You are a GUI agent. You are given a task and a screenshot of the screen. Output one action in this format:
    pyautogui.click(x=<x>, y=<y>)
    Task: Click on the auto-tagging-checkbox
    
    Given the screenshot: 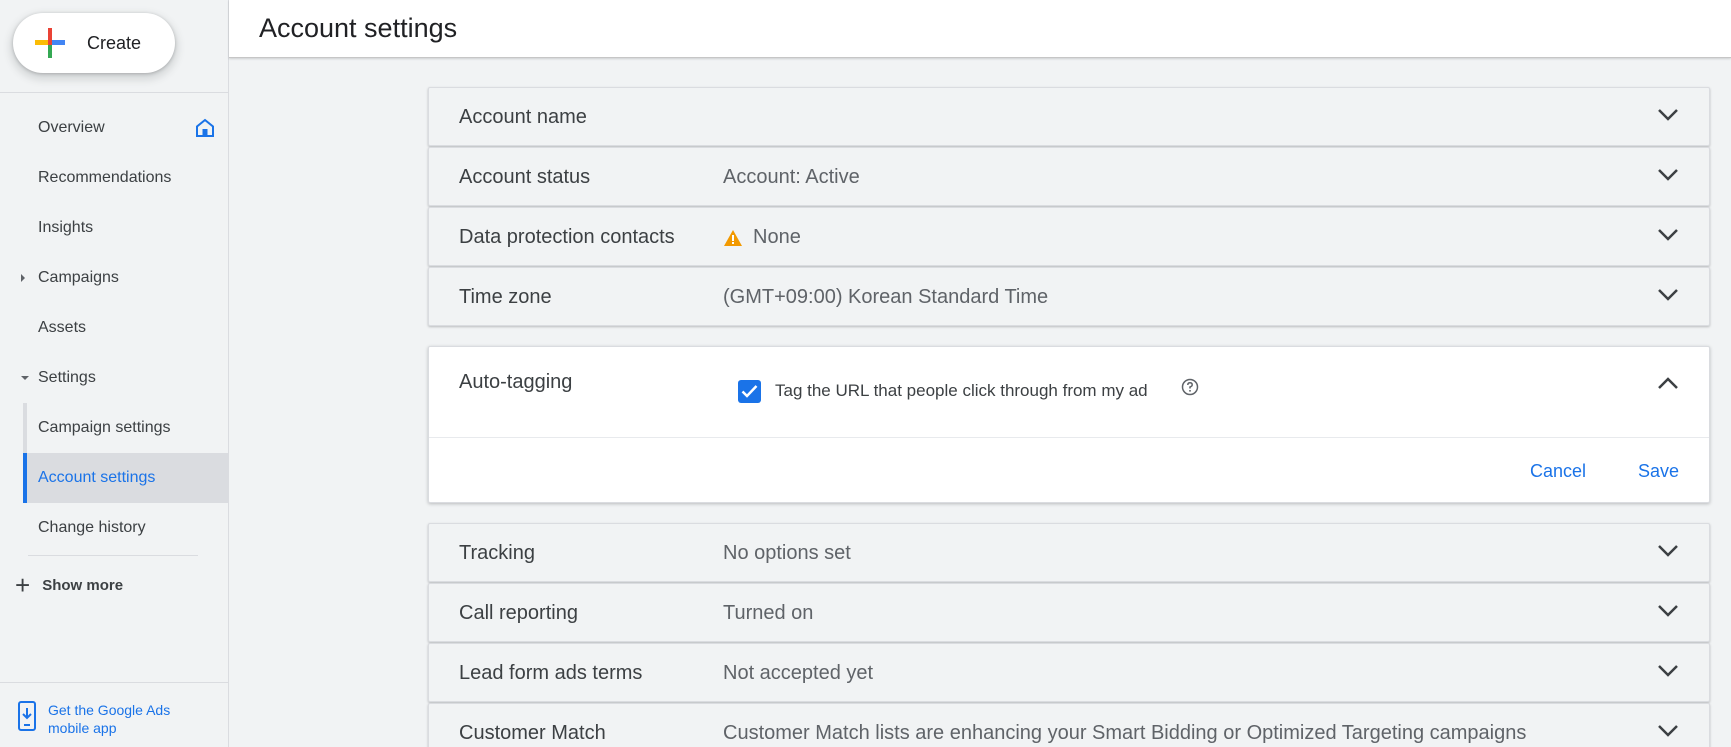 What is the action you would take?
    pyautogui.click(x=749, y=391)
    